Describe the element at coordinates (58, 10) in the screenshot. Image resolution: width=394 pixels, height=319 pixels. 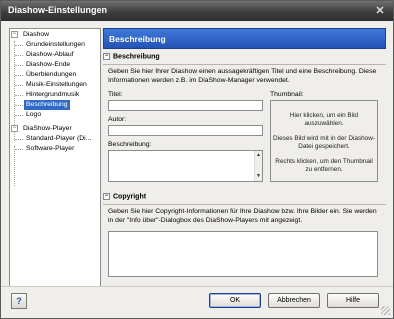
I see `window-title: Diashow-Einstellungen` at that location.